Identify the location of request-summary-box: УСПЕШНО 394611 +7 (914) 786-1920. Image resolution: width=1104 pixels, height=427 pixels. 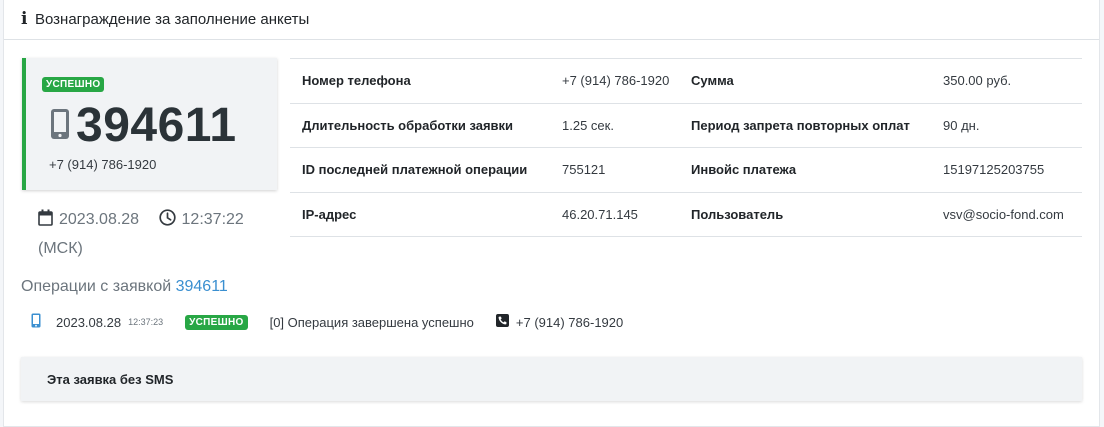
(149, 124).